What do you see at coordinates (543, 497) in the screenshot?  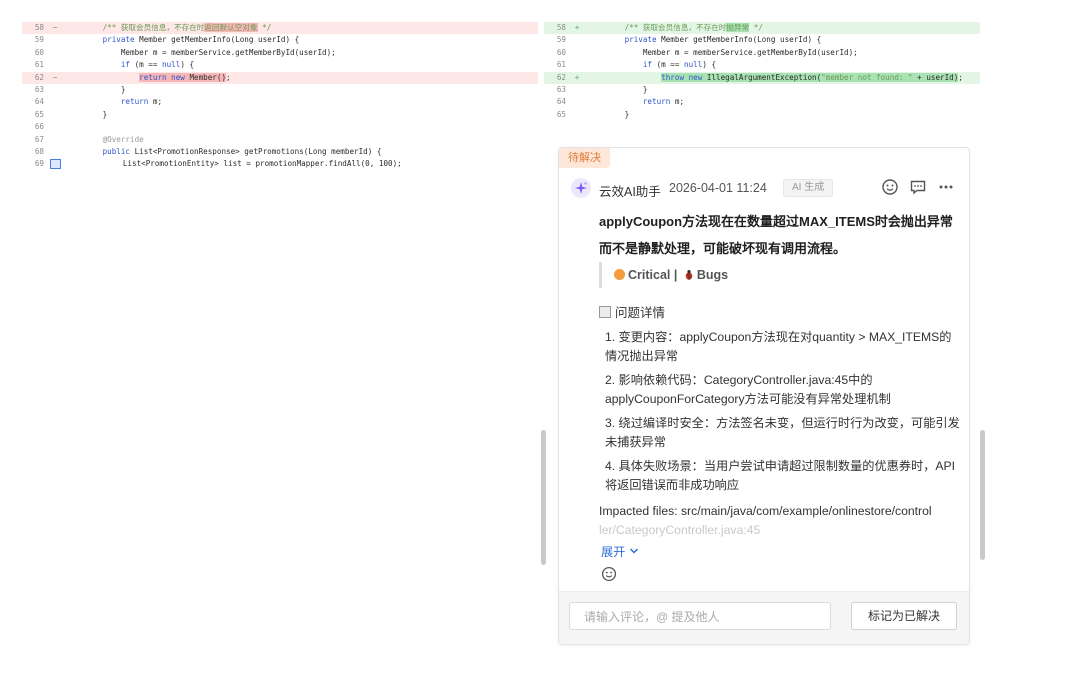 I see `left-scrollbar` at bounding box center [543, 497].